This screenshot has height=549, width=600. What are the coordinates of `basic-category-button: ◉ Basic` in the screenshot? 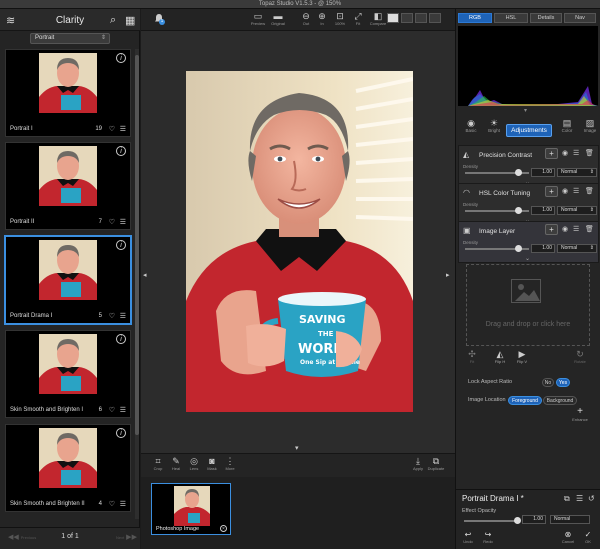 It's located at (471, 125).